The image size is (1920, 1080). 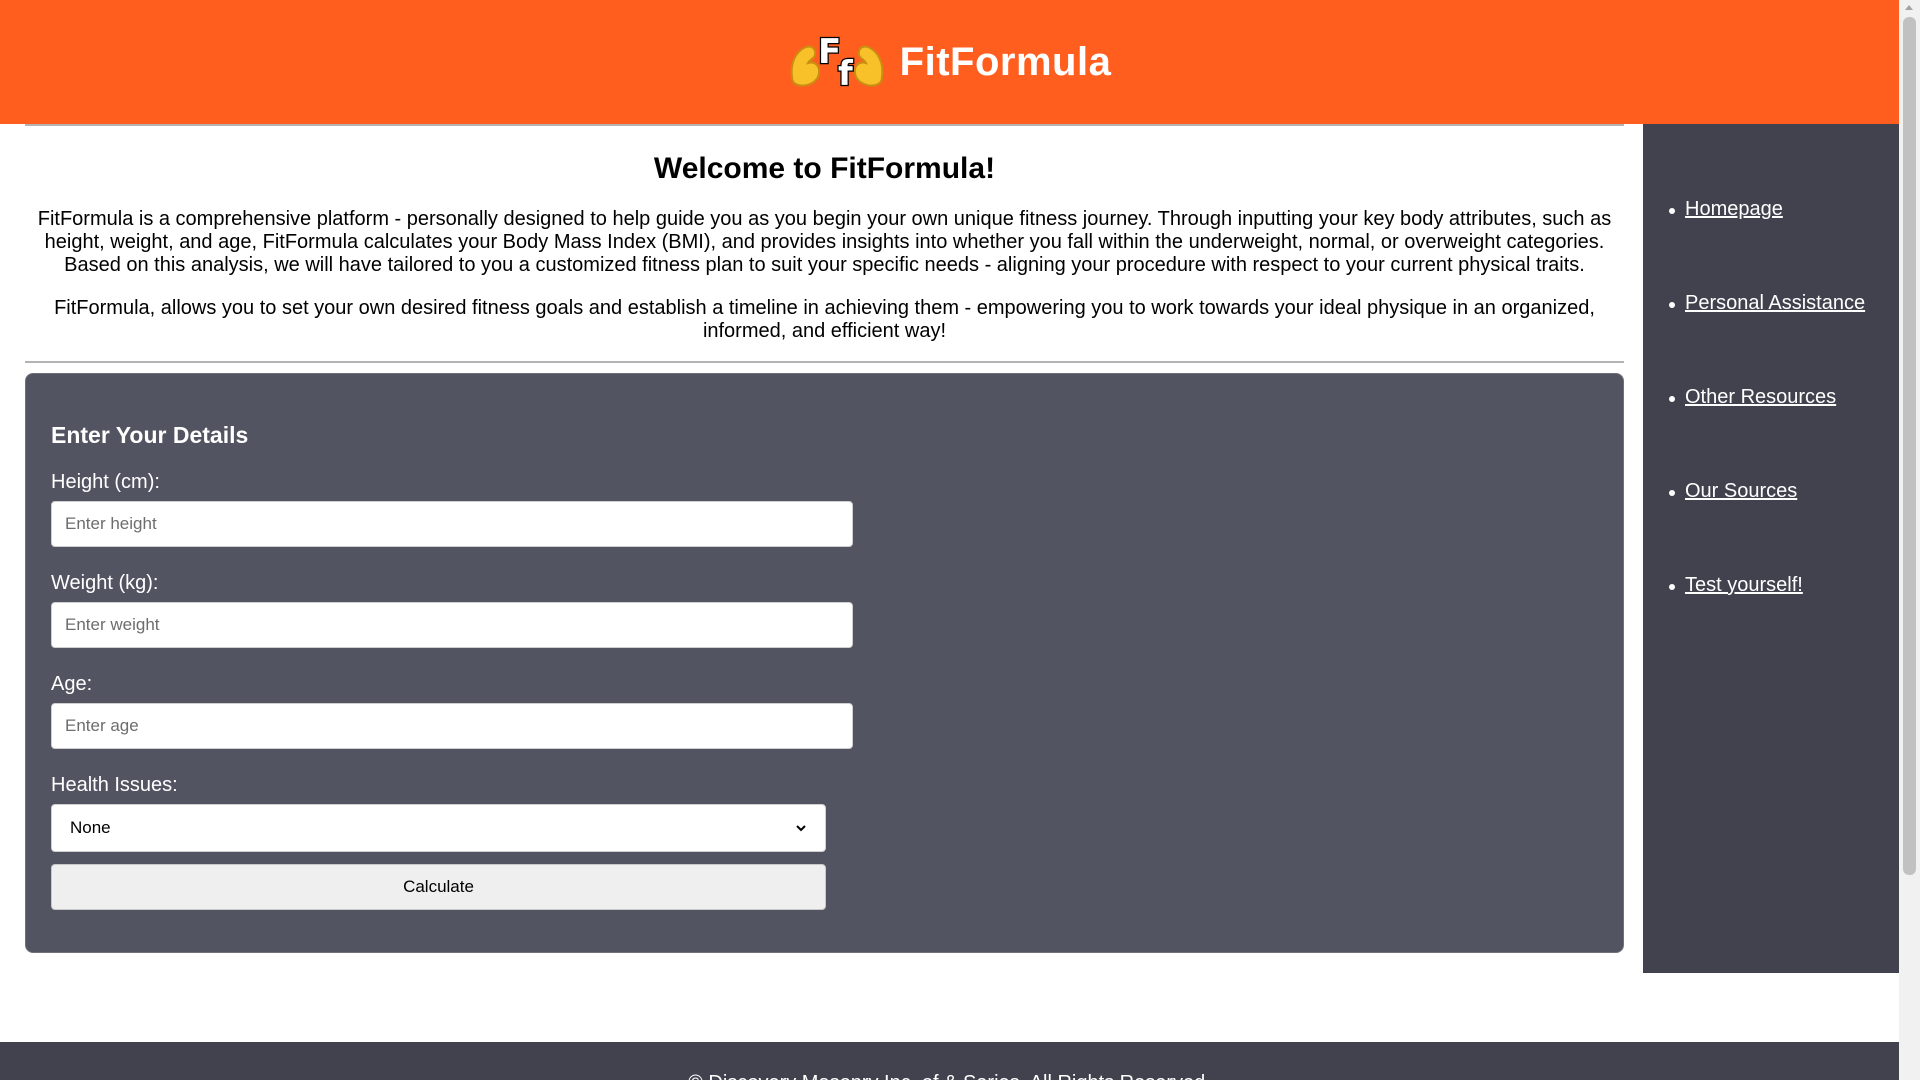 What do you see at coordinates (824, 362) in the screenshot?
I see `divider-bottom` at bounding box center [824, 362].